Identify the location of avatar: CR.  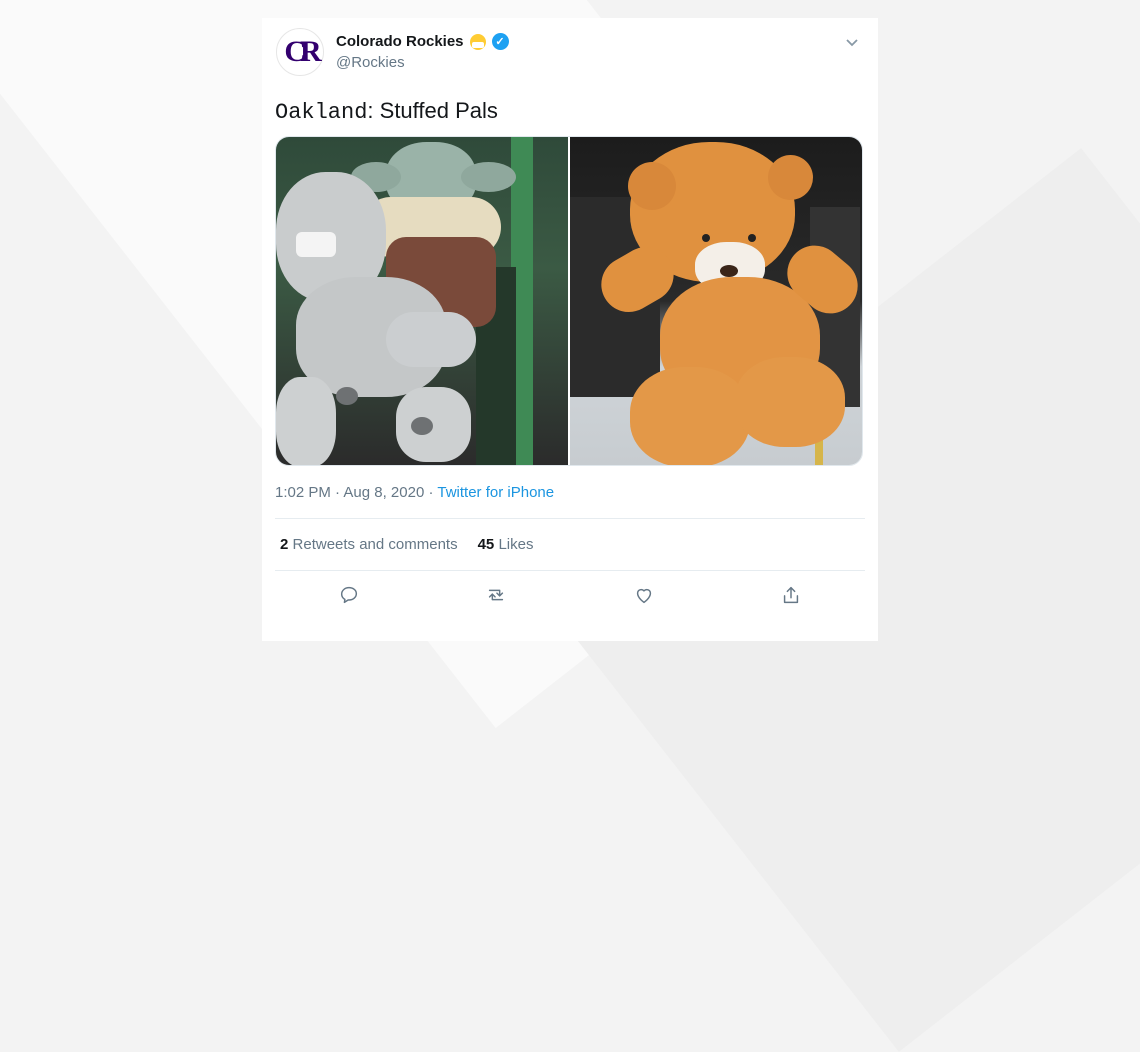
(300, 52).